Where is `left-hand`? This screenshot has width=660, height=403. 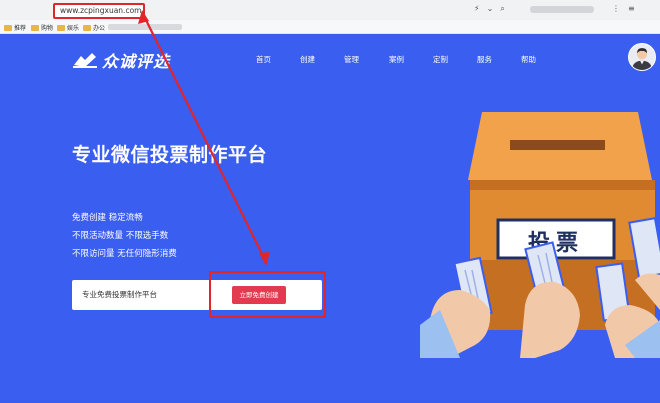 left-hand is located at coordinates (456, 307).